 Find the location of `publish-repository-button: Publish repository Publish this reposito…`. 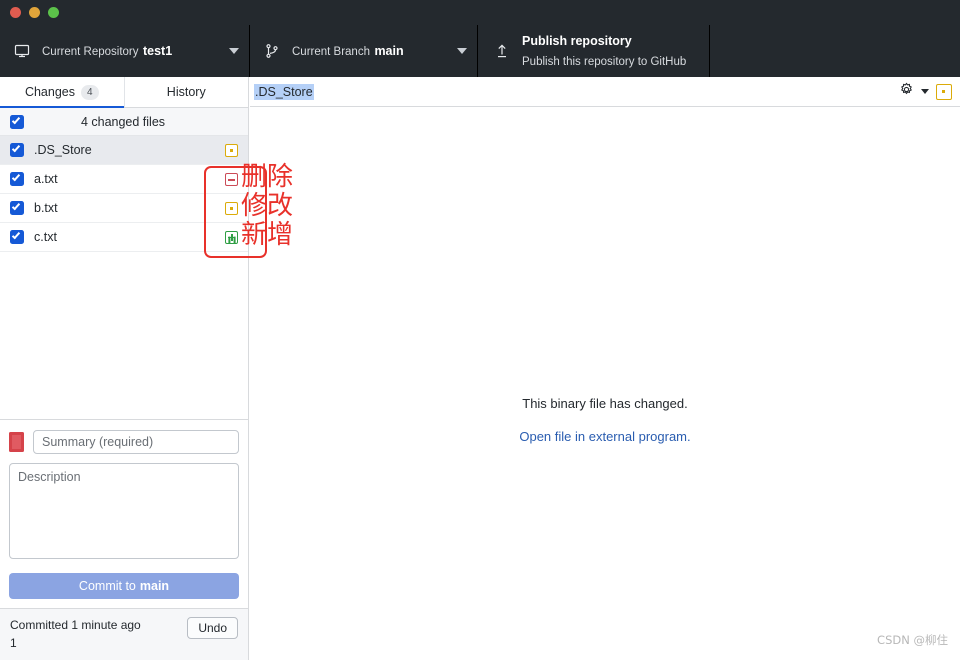

publish-repository-button: Publish repository Publish this reposito… is located at coordinates (594, 51).